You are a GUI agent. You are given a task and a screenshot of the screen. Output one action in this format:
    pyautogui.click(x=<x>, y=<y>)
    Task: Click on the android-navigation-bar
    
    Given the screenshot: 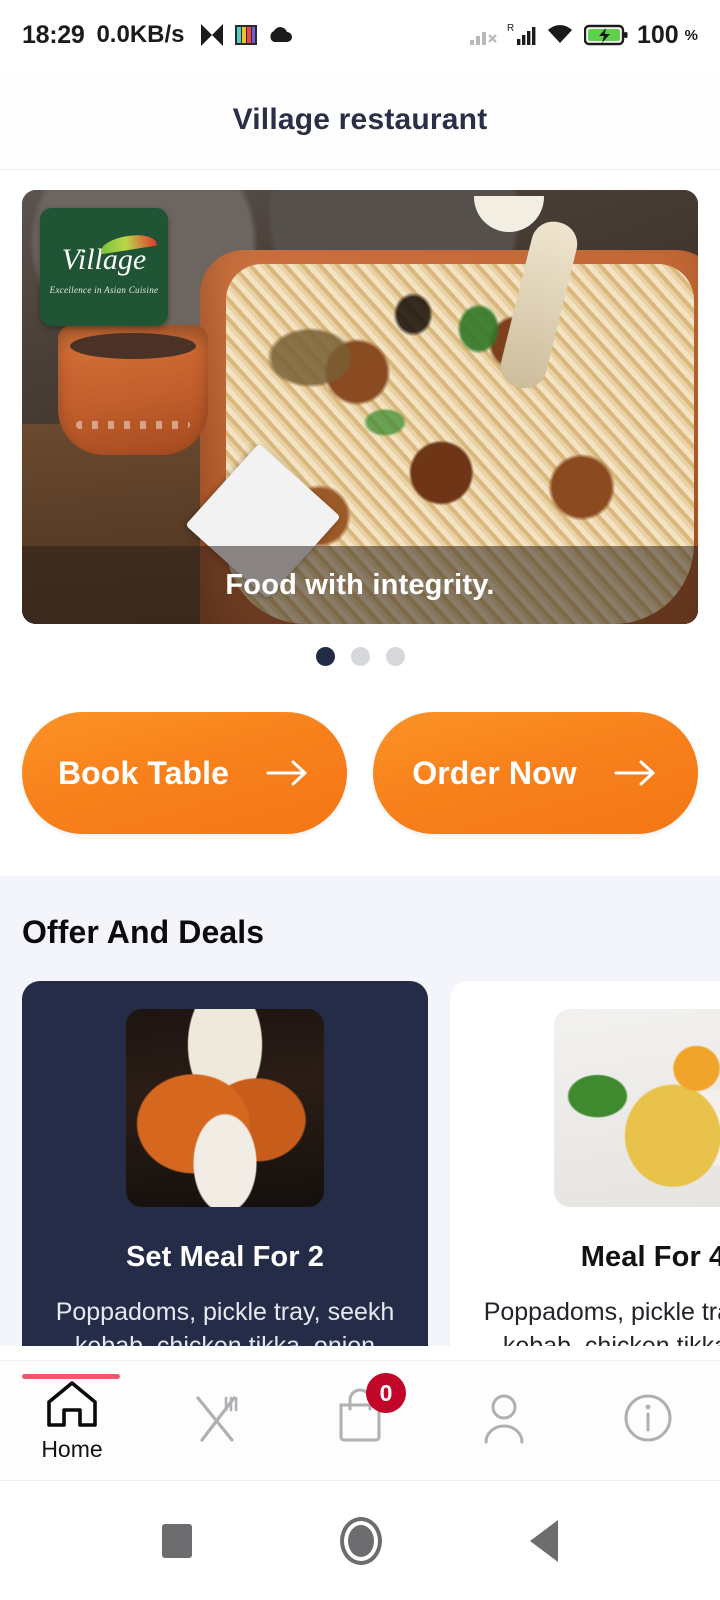 What is the action you would take?
    pyautogui.click(x=360, y=1540)
    